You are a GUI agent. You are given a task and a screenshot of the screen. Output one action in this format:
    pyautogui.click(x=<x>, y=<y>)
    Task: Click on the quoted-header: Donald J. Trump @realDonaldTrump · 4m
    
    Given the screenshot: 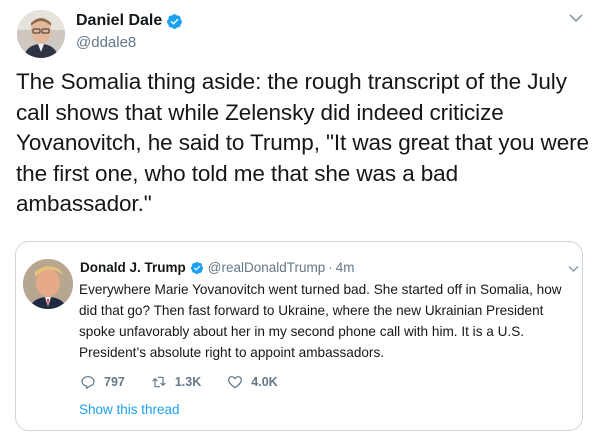 What is the action you would take?
    pyautogui.click(x=217, y=267)
    